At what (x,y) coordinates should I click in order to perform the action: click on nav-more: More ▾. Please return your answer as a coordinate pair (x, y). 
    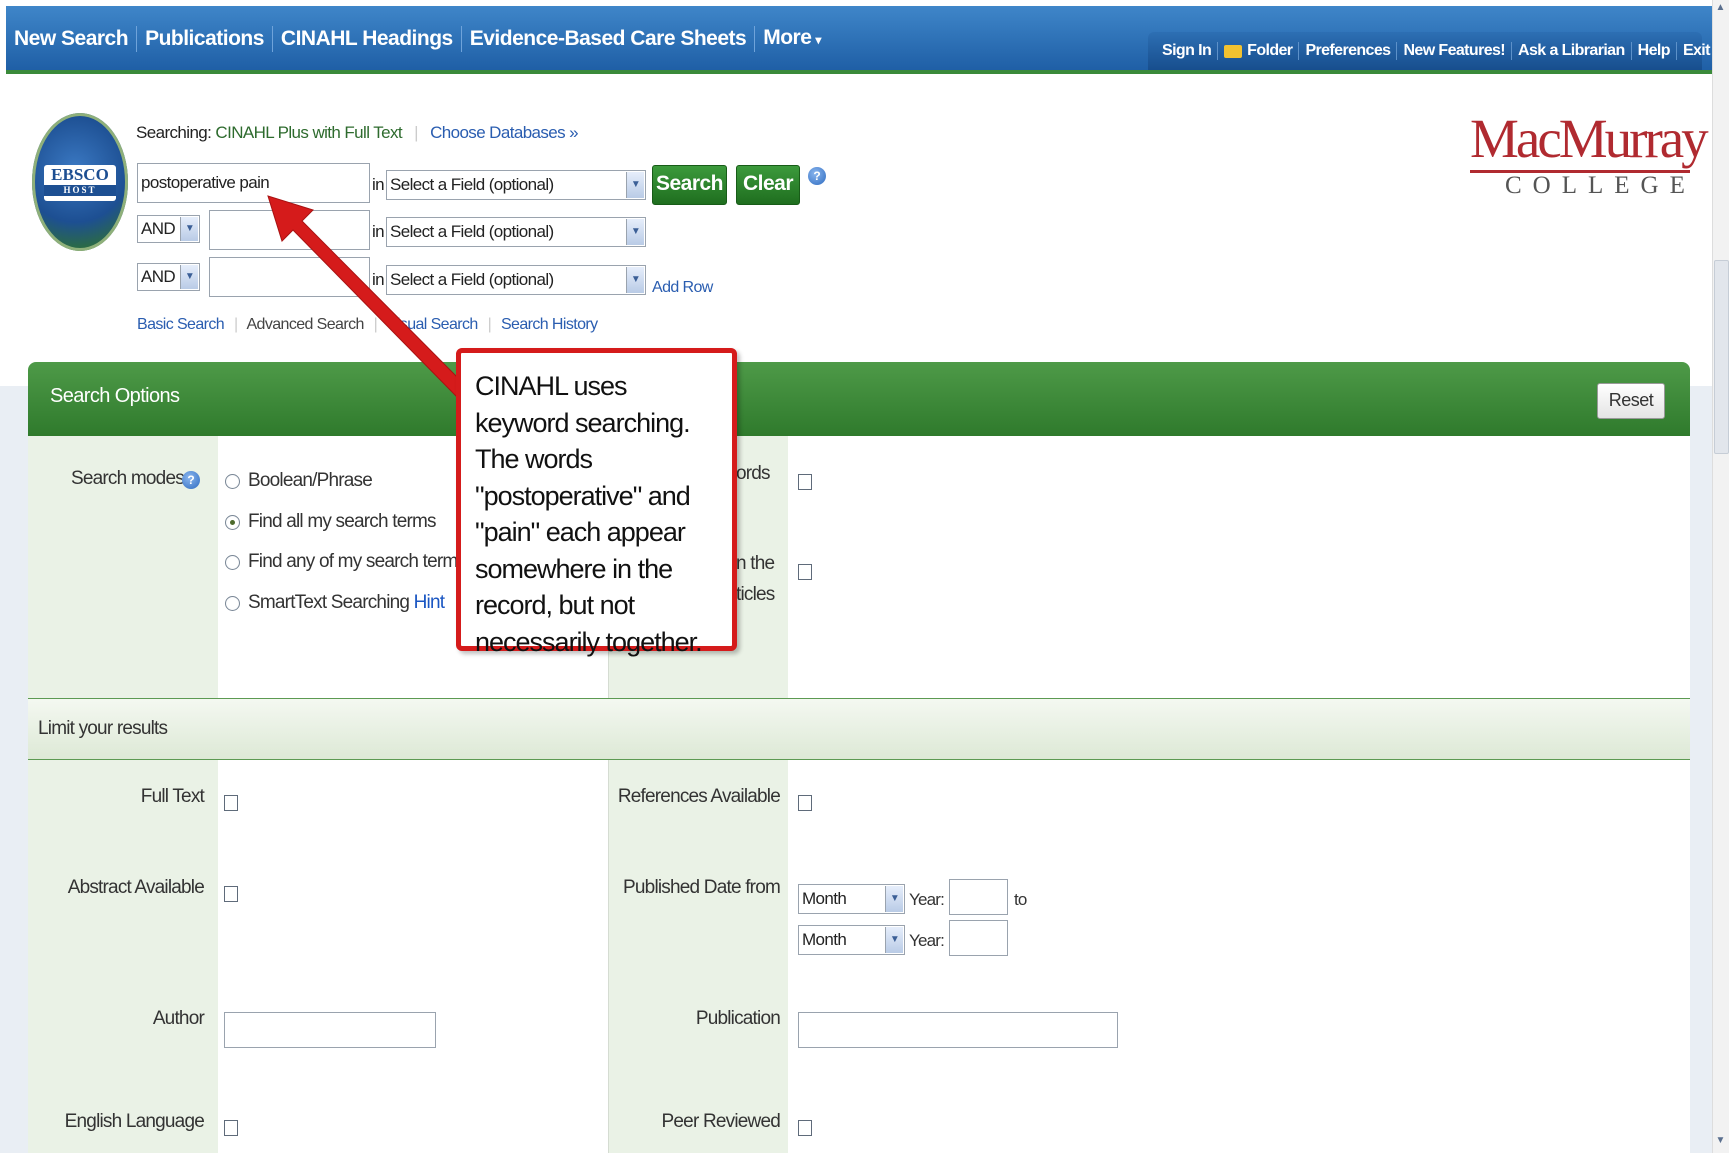
    Looking at the image, I should click on (792, 39).